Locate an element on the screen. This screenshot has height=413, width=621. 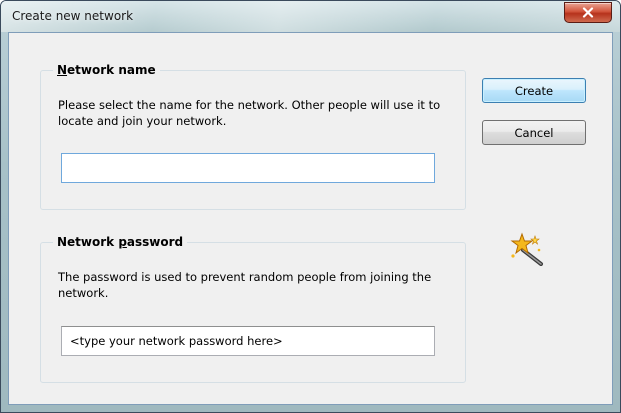
window-title: Create new network is located at coordinates (73, 16).